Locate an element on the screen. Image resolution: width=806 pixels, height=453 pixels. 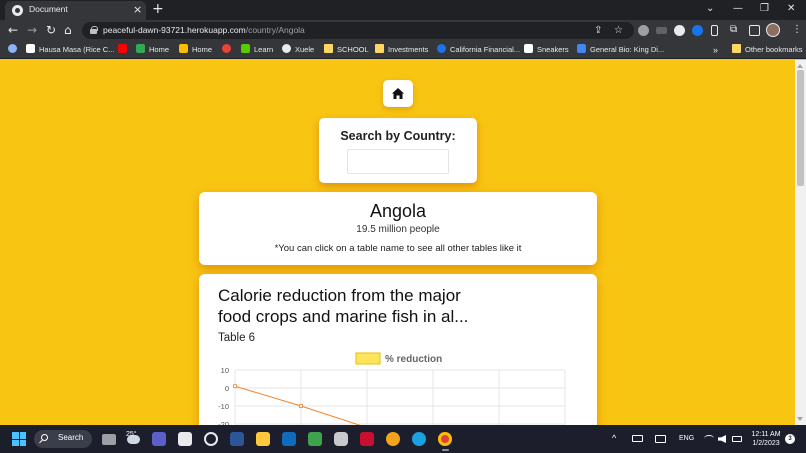
search-card: Search by Country: is located at coordinates (398, 150).